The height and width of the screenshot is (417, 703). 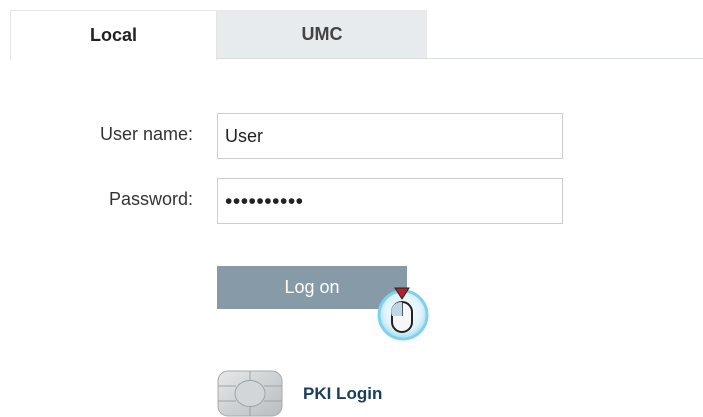 I want to click on log-on-label: Log on, so click(x=312, y=287).